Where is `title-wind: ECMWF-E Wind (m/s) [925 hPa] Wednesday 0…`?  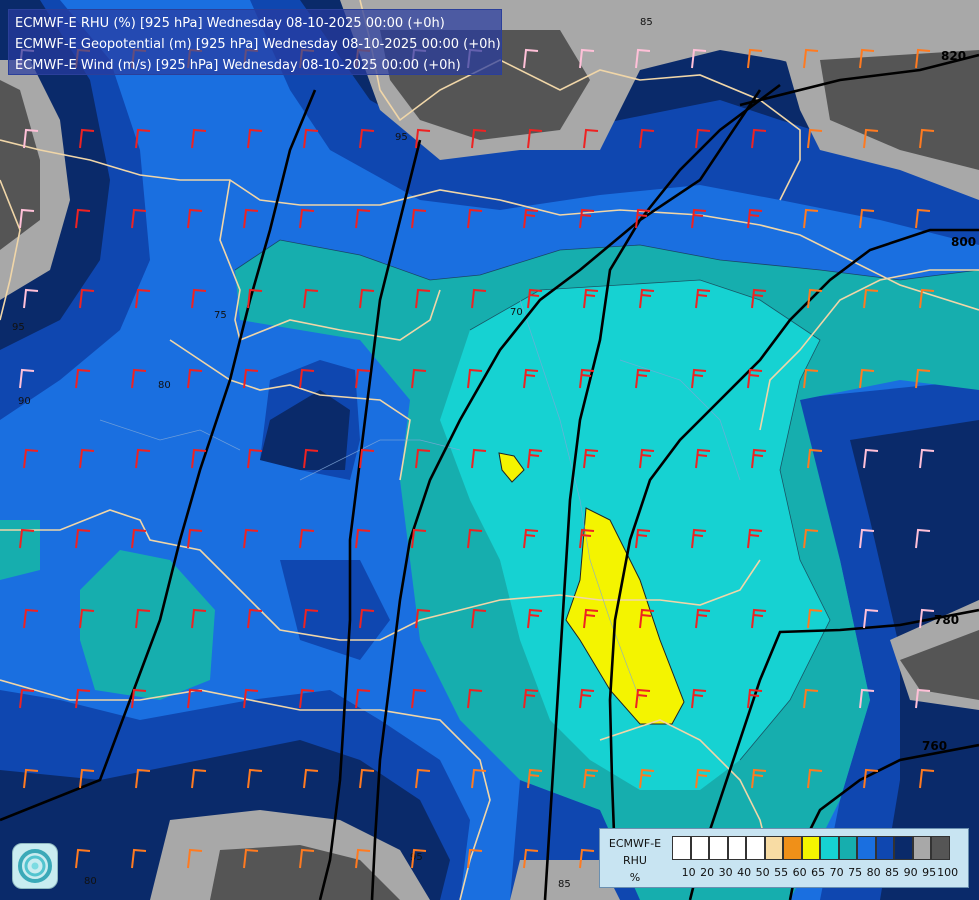 title-wind: ECMWF-E Wind (m/s) [925 hPa] Wednesday 0… is located at coordinates (238, 65).